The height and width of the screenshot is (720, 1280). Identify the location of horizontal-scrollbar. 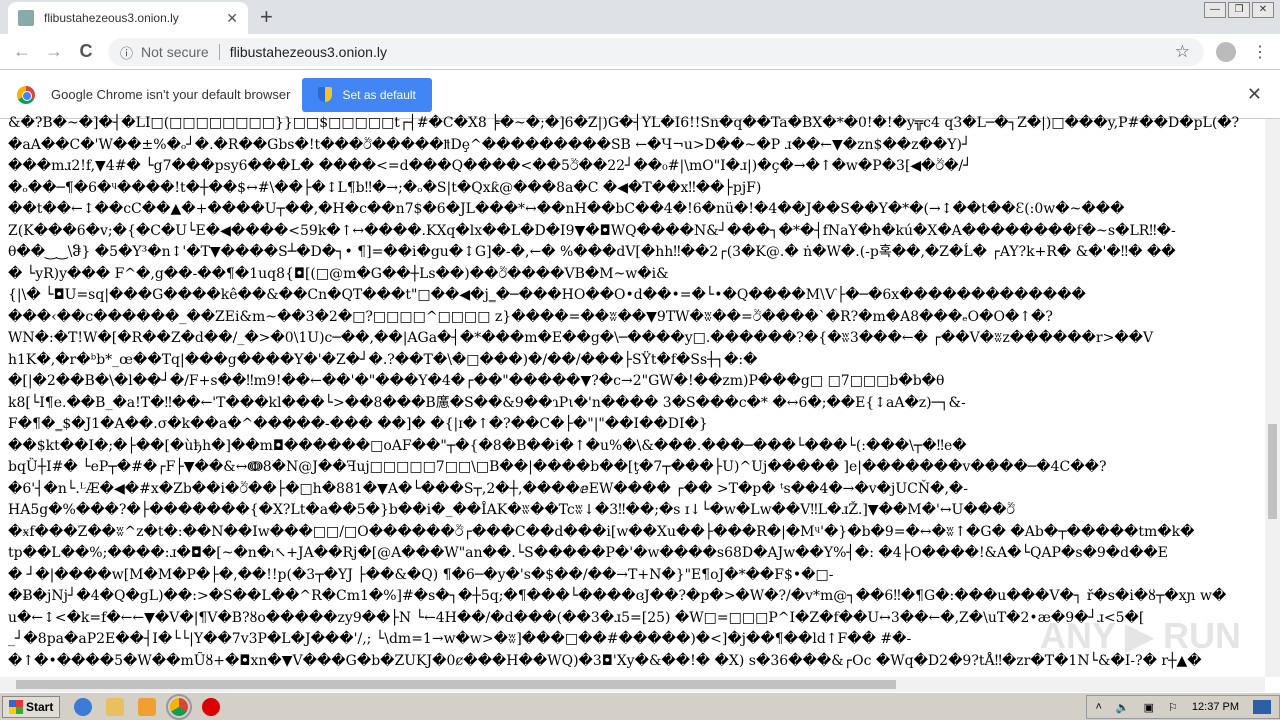
(632, 684).